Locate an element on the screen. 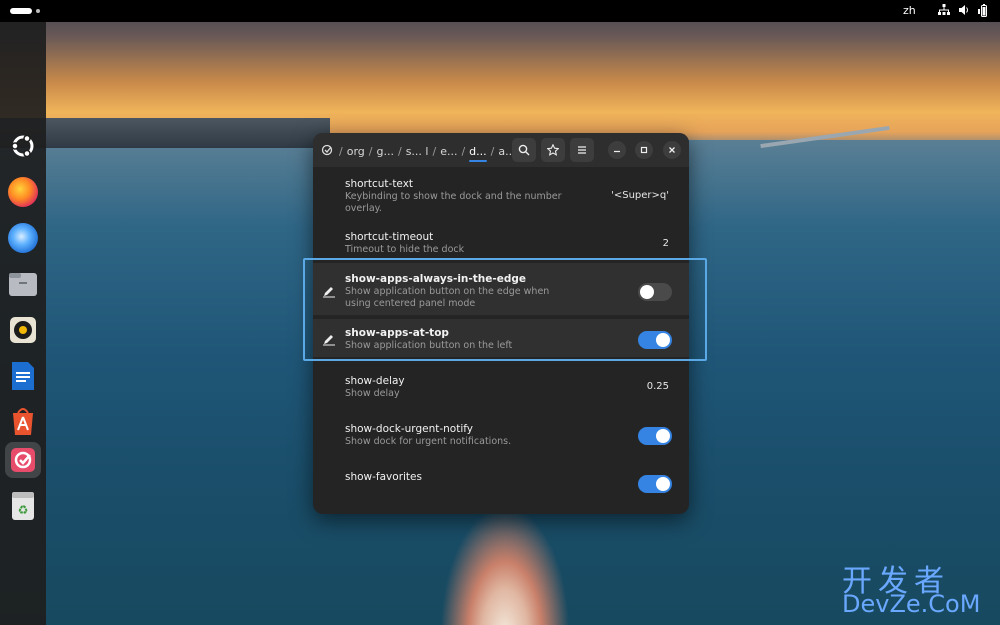 Image resolution: width=1000 pixels, height=625 pixels. volume-icon is located at coordinates (964, 12).